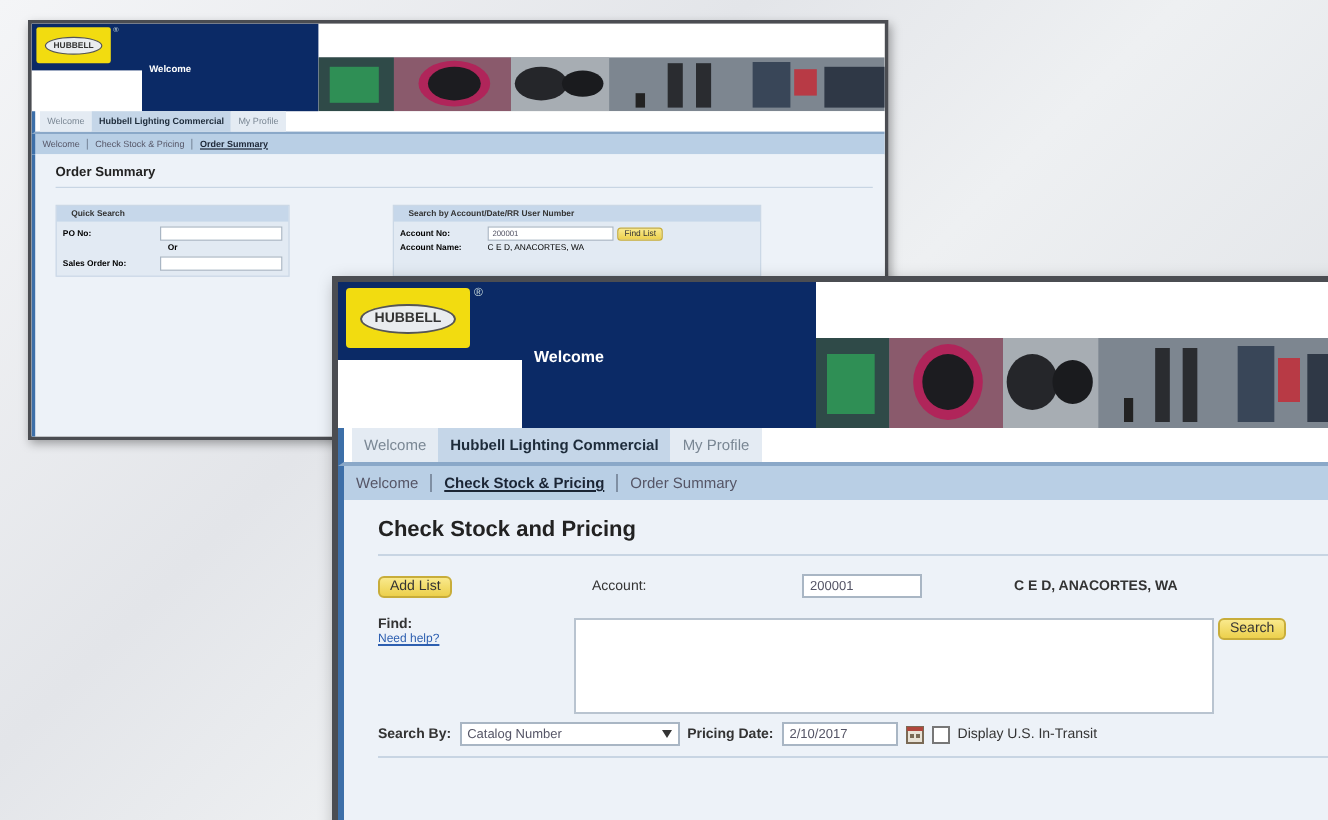  I want to click on welcome-heading: Welcome, so click(569, 357).